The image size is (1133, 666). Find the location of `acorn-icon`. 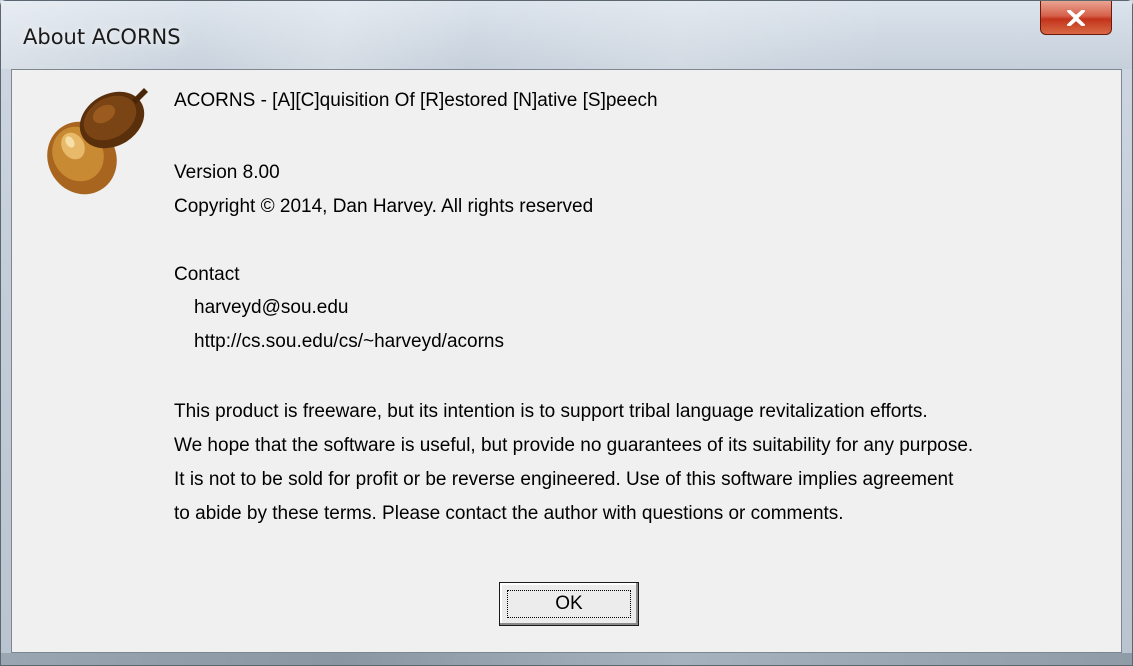

acorn-icon is located at coordinates (97, 141).